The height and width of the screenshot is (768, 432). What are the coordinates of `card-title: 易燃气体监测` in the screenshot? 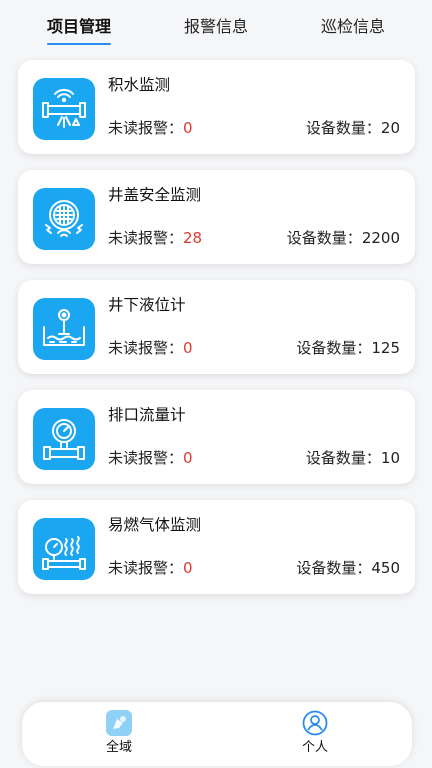 It's located at (155, 525).